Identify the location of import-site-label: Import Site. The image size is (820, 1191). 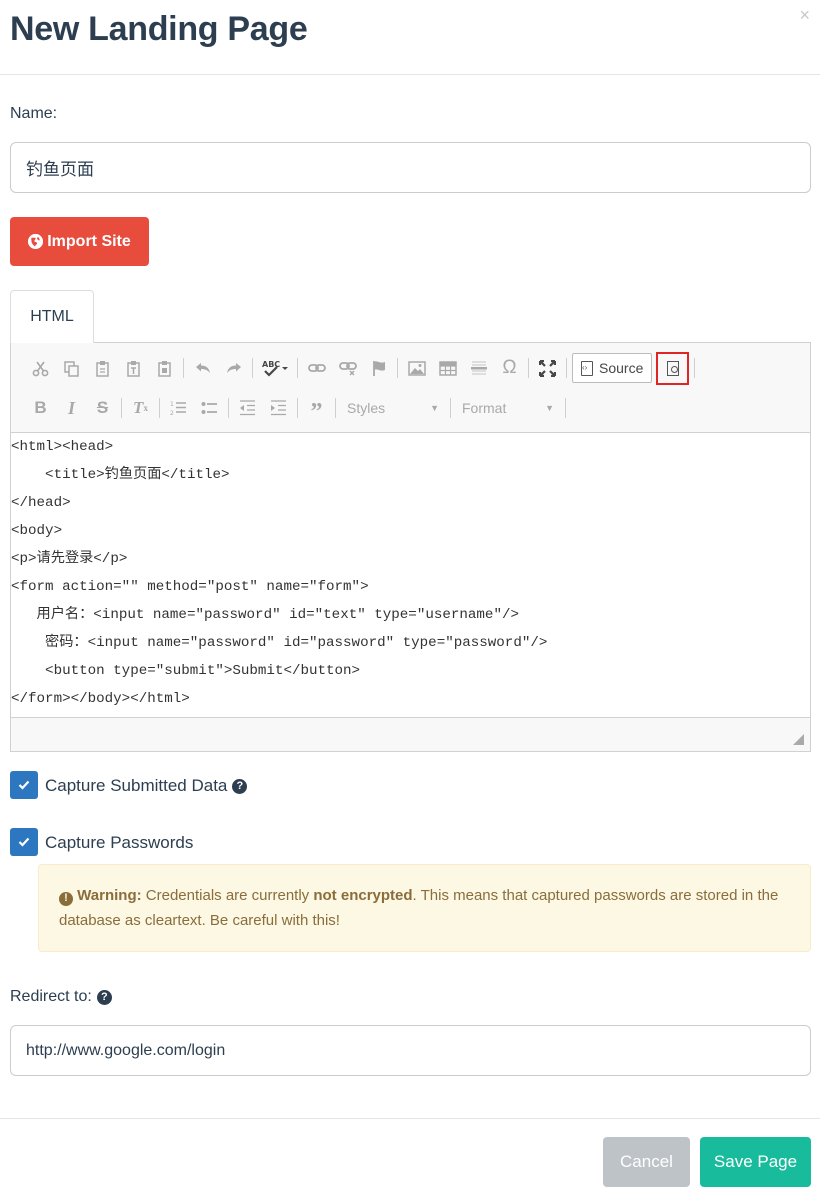
(89, 241).